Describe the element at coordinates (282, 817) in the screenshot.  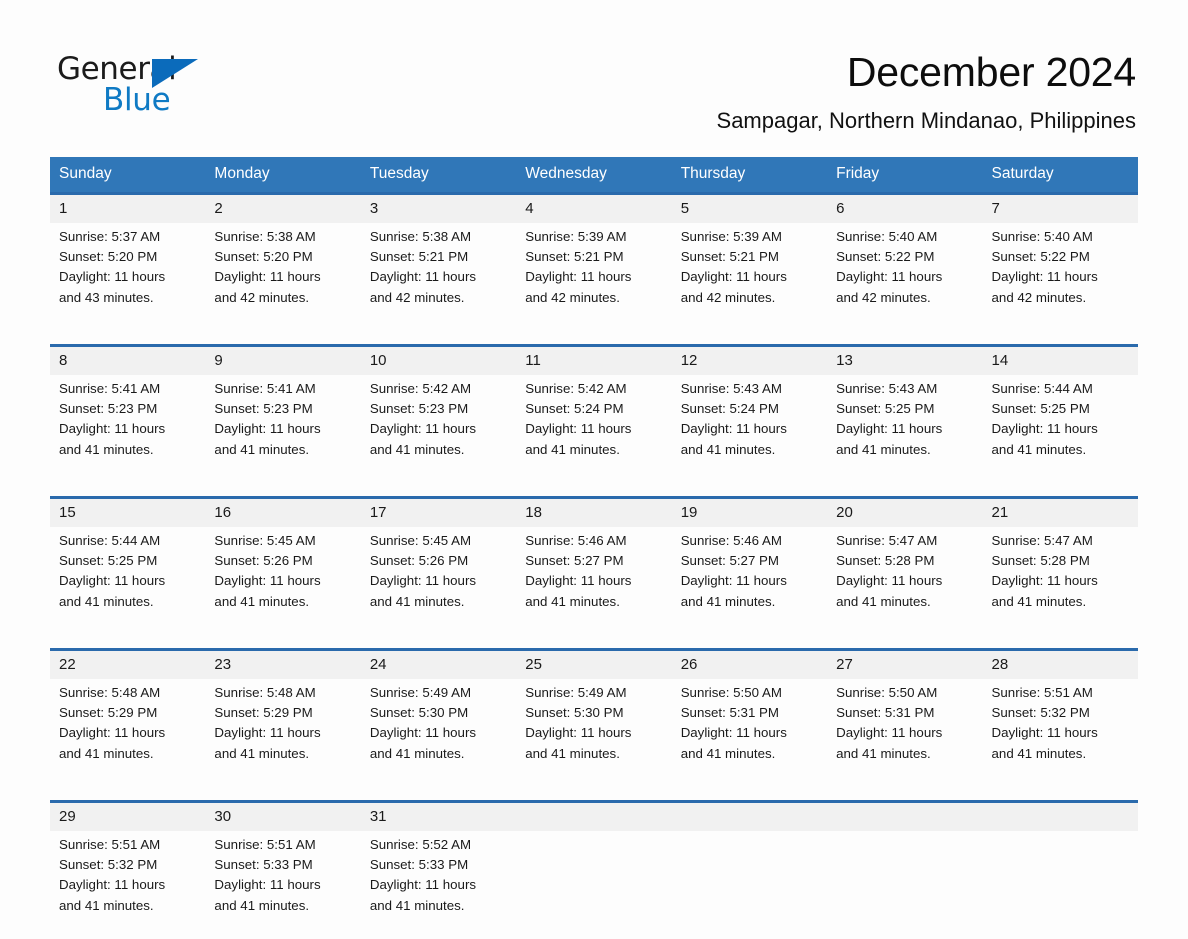
I see `day-number: 30` at that location.